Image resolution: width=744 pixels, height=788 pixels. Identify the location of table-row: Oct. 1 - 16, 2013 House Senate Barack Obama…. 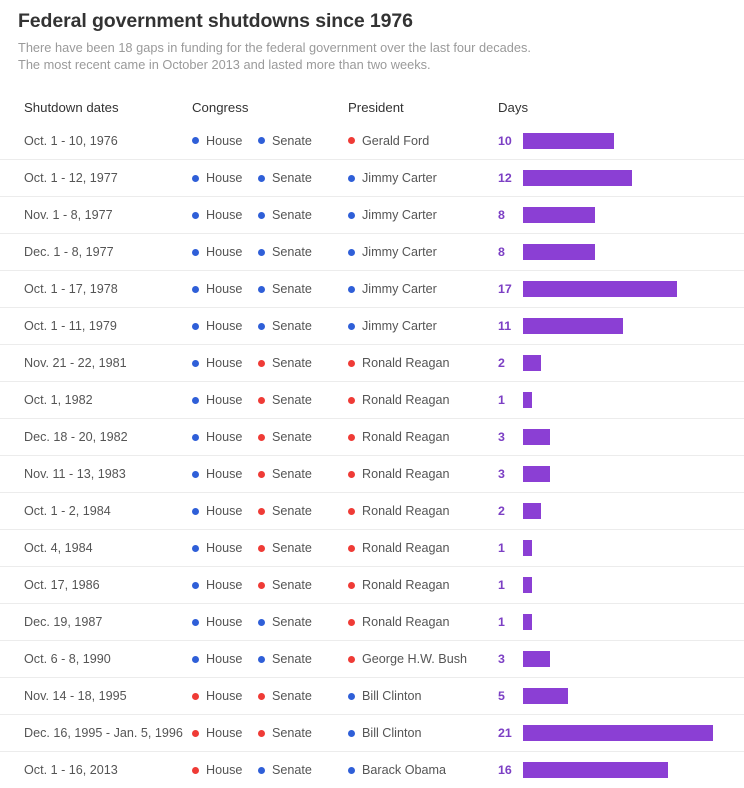
(372, 769).